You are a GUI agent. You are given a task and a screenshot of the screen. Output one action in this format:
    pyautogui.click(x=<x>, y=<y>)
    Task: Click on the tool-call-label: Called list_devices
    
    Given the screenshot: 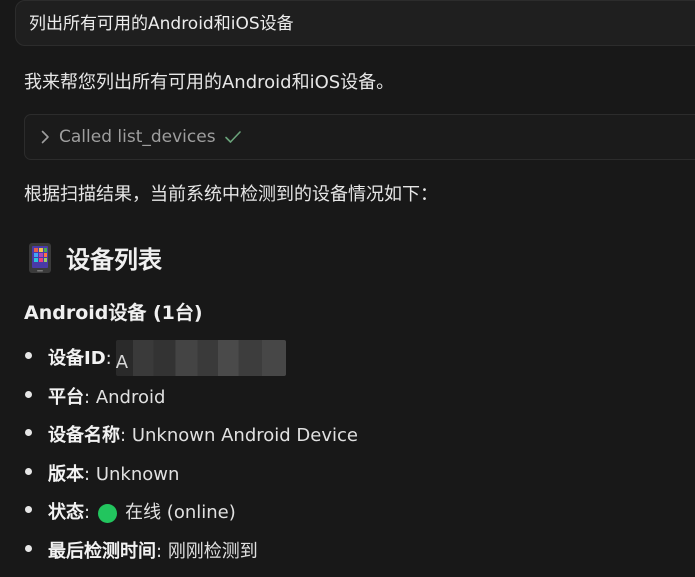 What is the action you would take?
    pyautogui.click(x=137, y=137)
    